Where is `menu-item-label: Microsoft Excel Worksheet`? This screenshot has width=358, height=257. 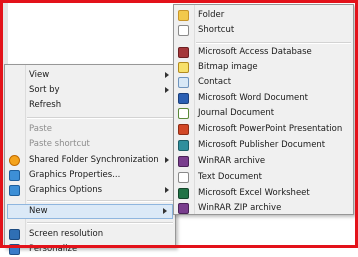
menu-item-label: Microsoft Excel Worksheet is located at coordinates (254, 193).